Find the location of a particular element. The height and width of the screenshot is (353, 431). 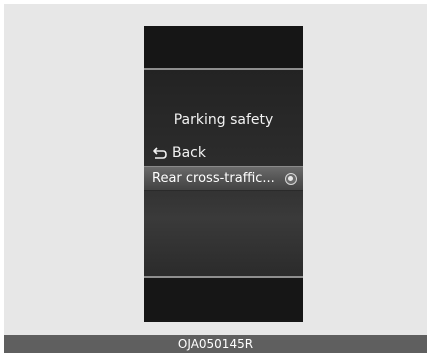

return-arrow-icon is located at coordinates (160, 153).